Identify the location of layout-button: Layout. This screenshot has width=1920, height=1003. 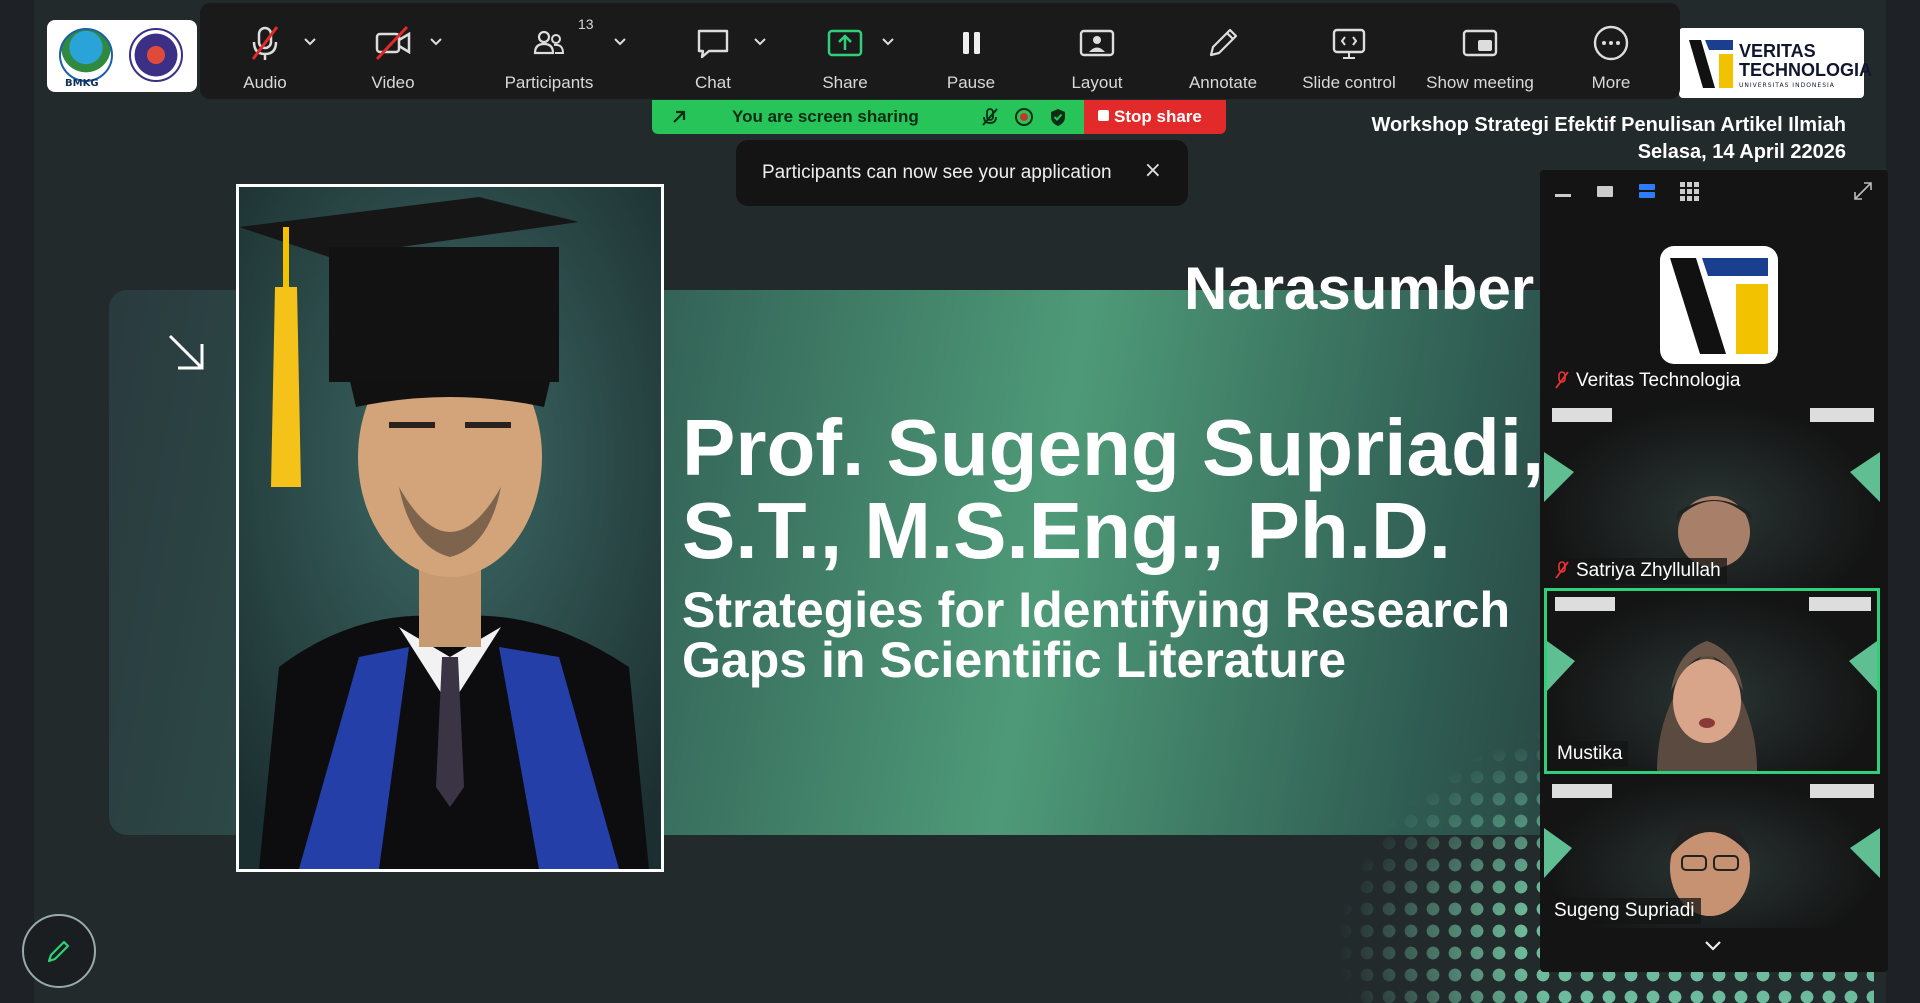
(1097, 51).